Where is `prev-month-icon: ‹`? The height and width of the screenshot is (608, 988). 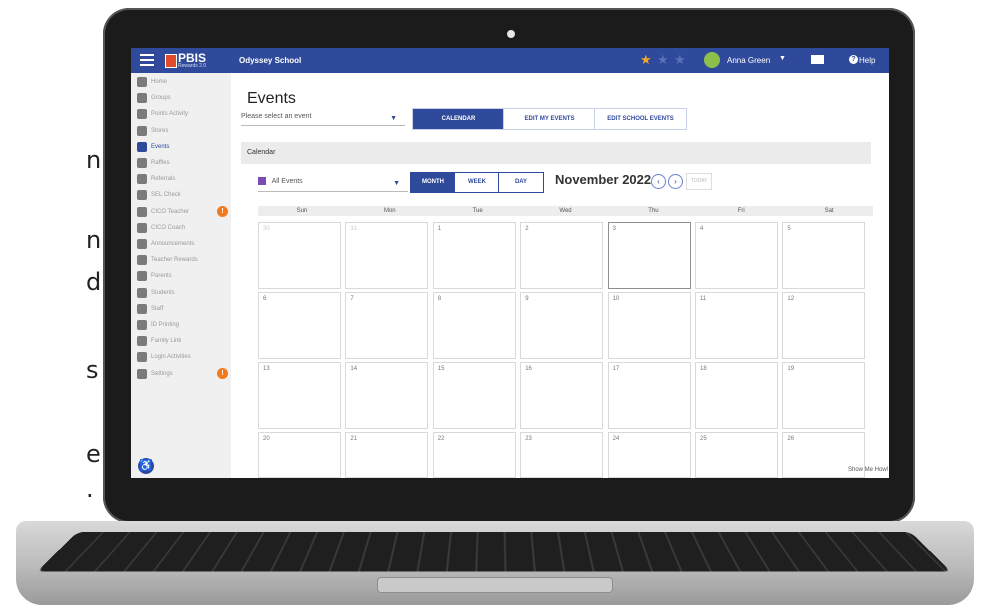 prev-month-icon: ‹ is located at coordinates (658, 181).